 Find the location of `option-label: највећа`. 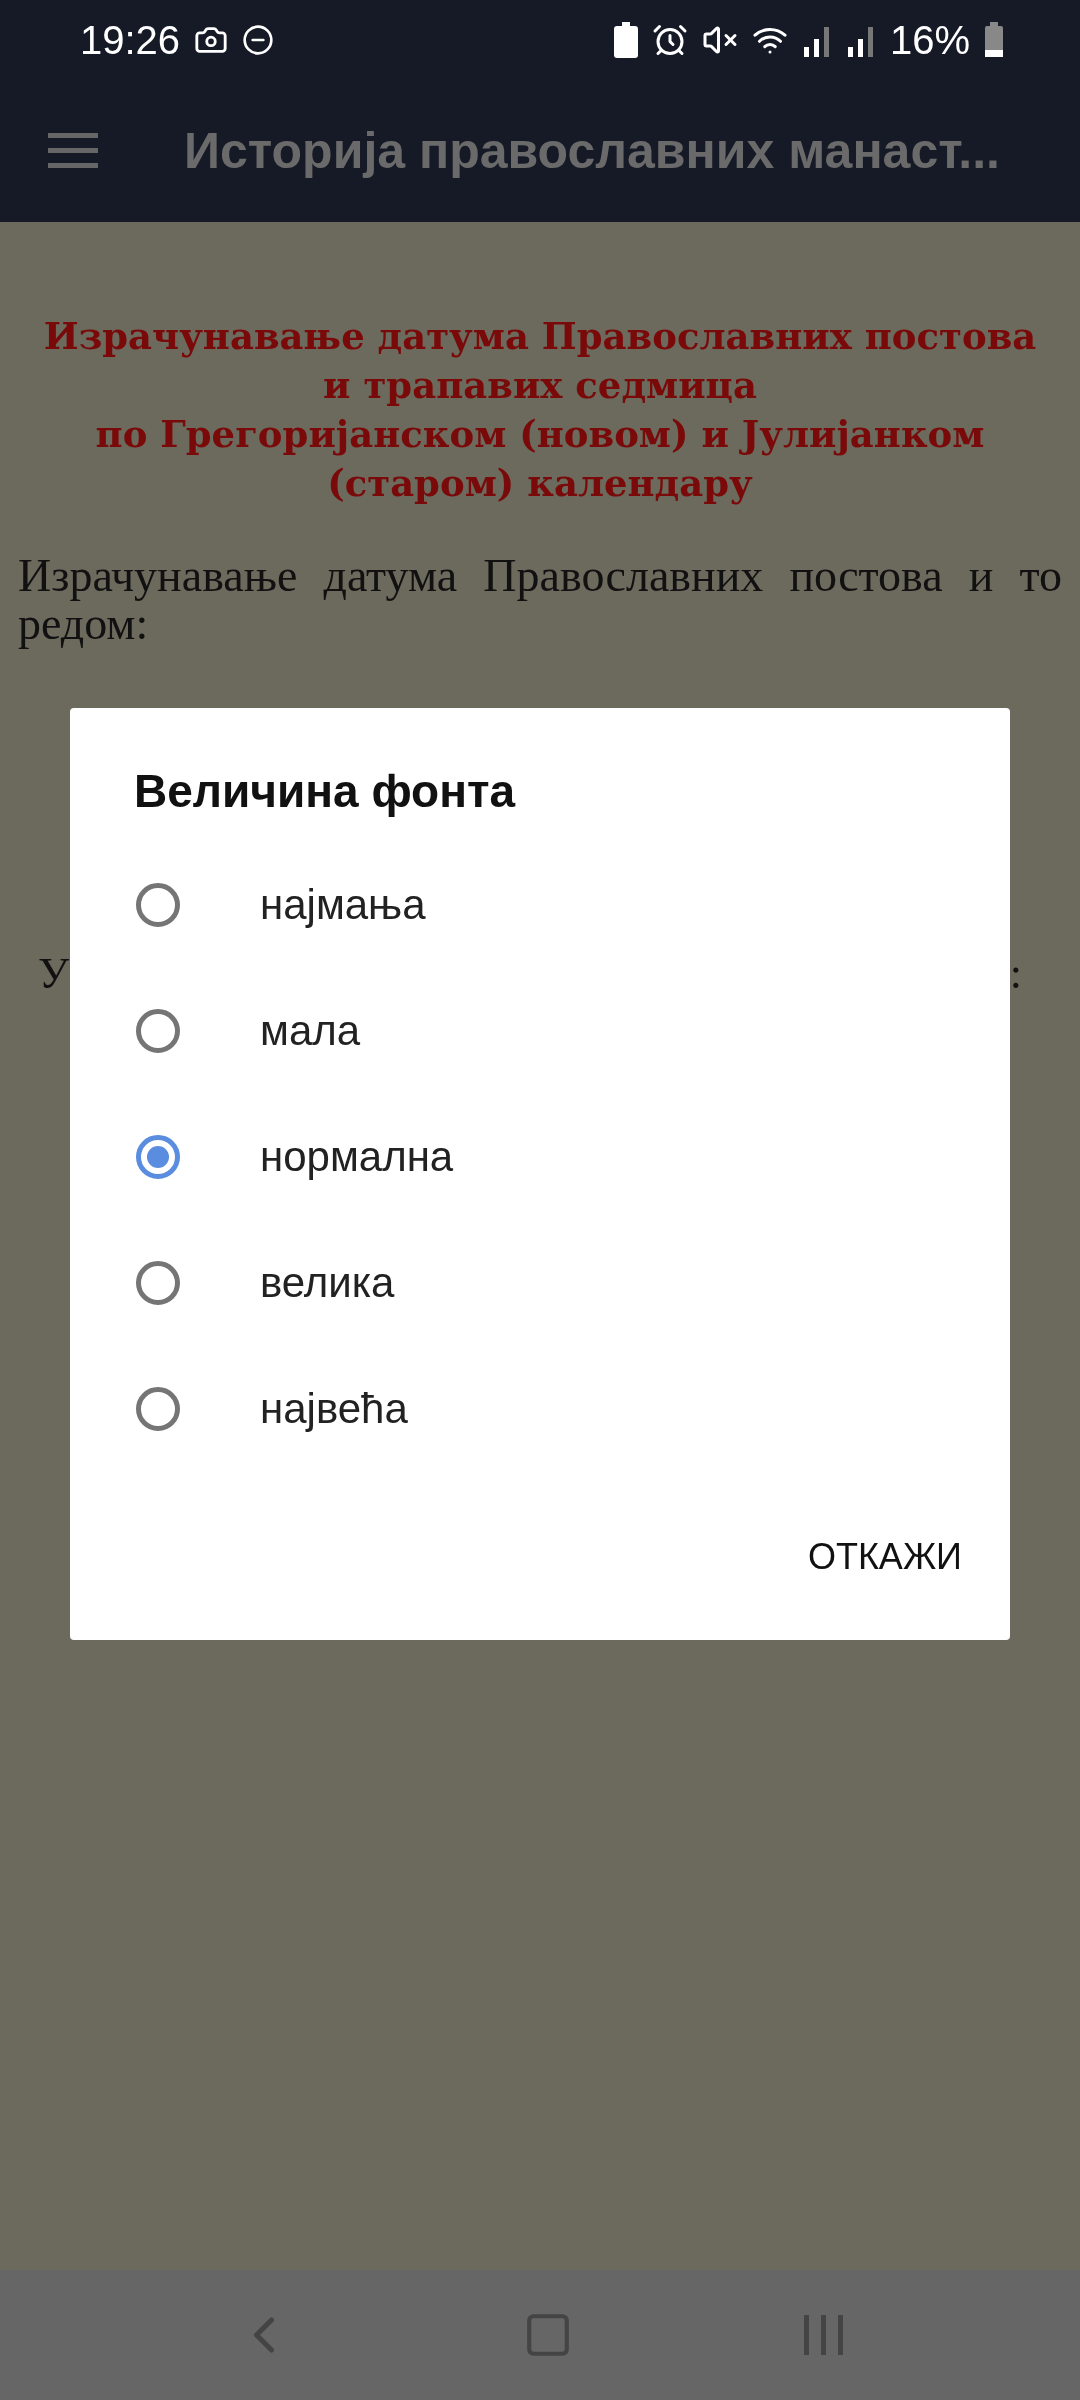

option-label: највећа is located at coordinates (334, 1409).